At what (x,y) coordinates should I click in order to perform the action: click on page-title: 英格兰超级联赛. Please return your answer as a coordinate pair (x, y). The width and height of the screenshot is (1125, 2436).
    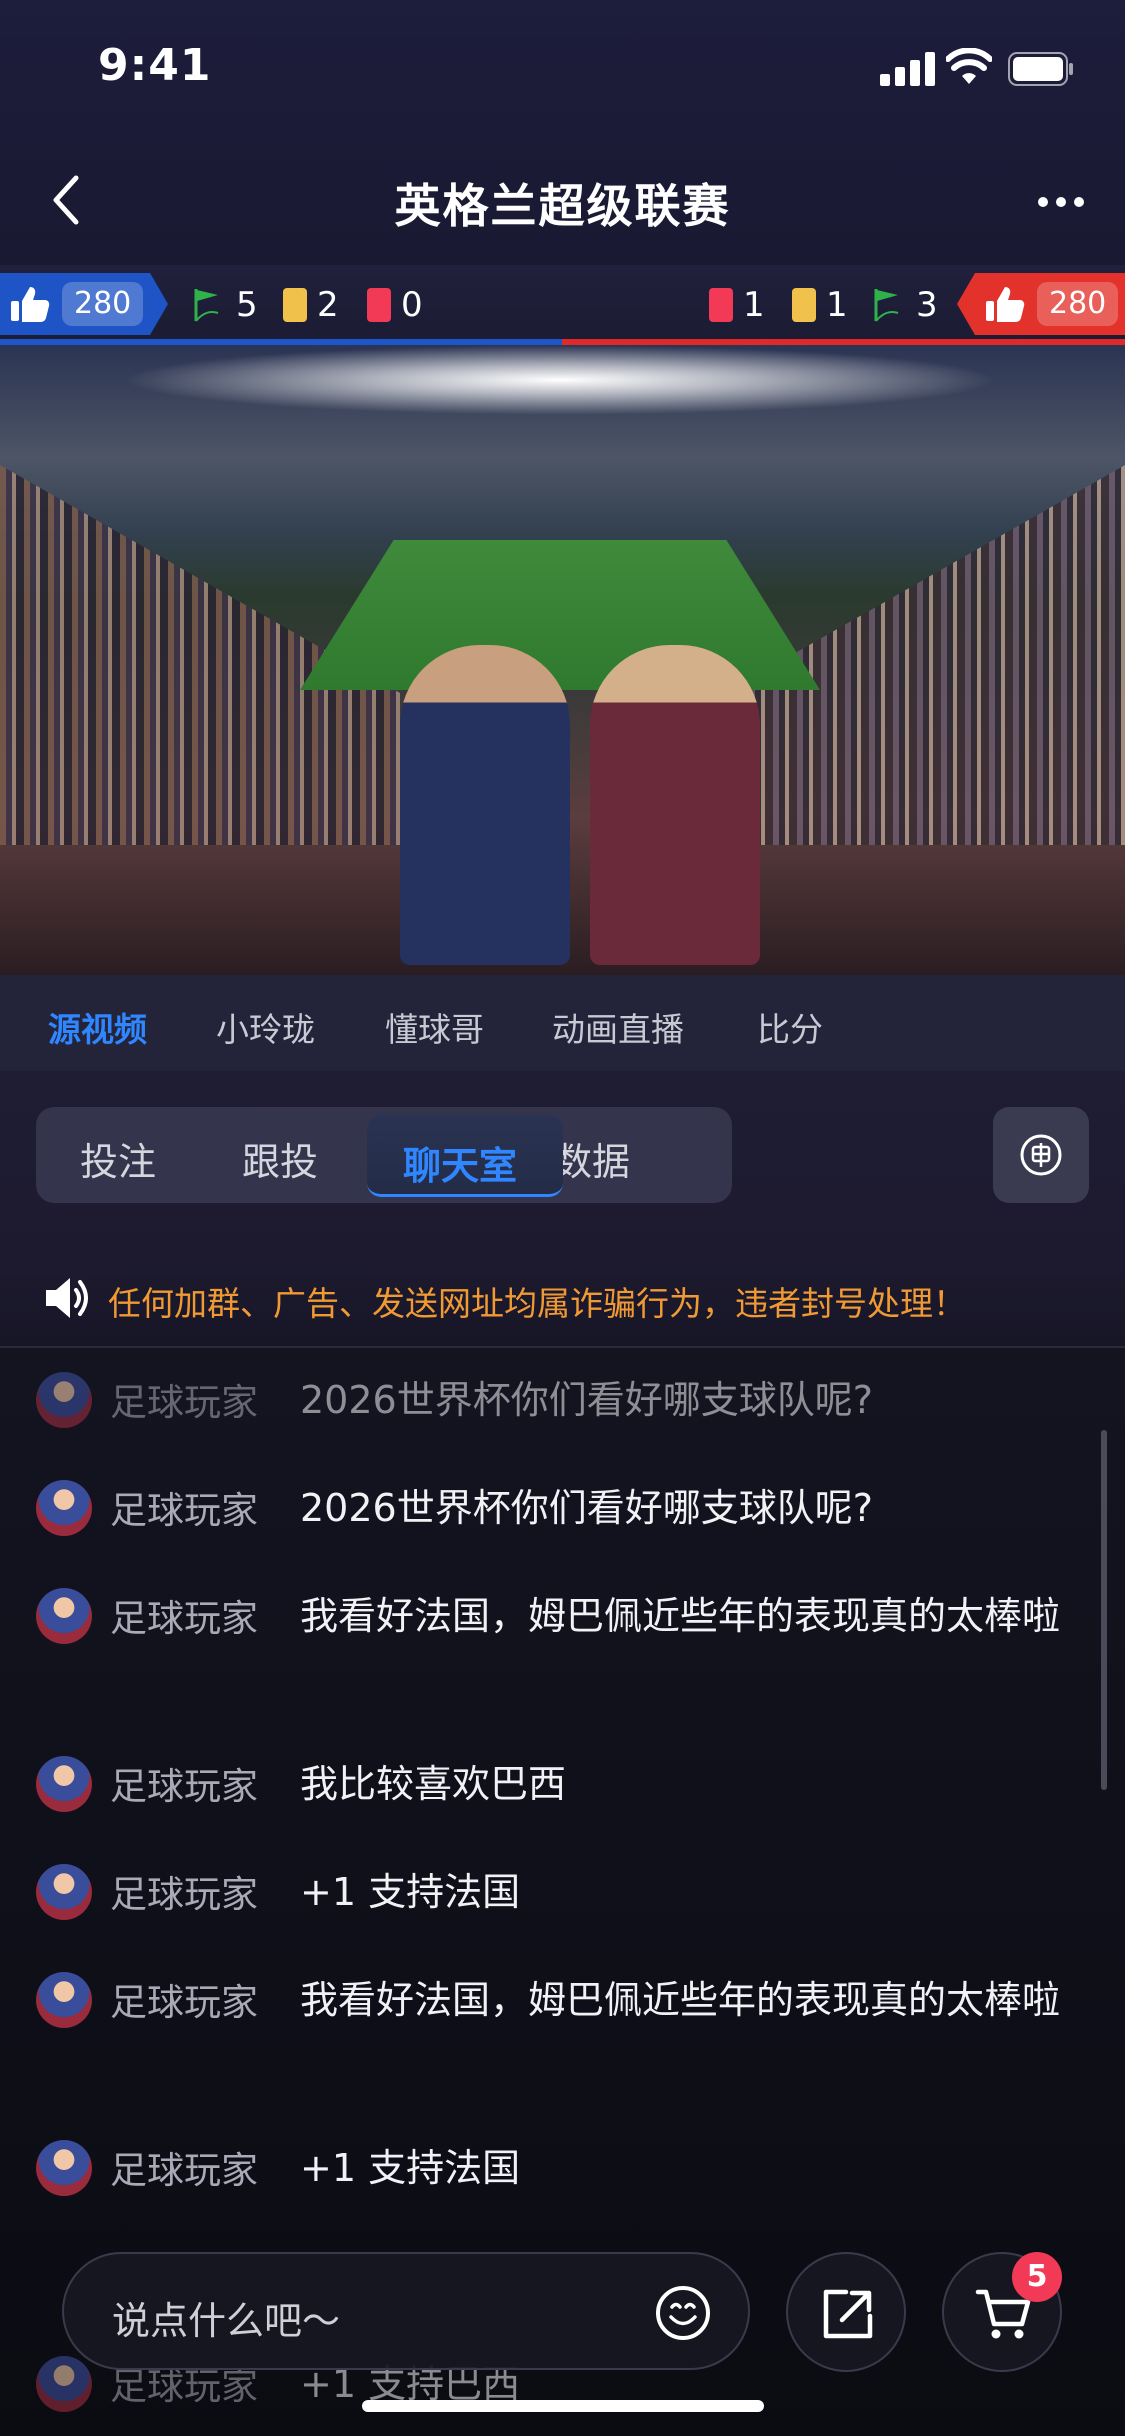
    Looking at the image, I should click on (562, 206).